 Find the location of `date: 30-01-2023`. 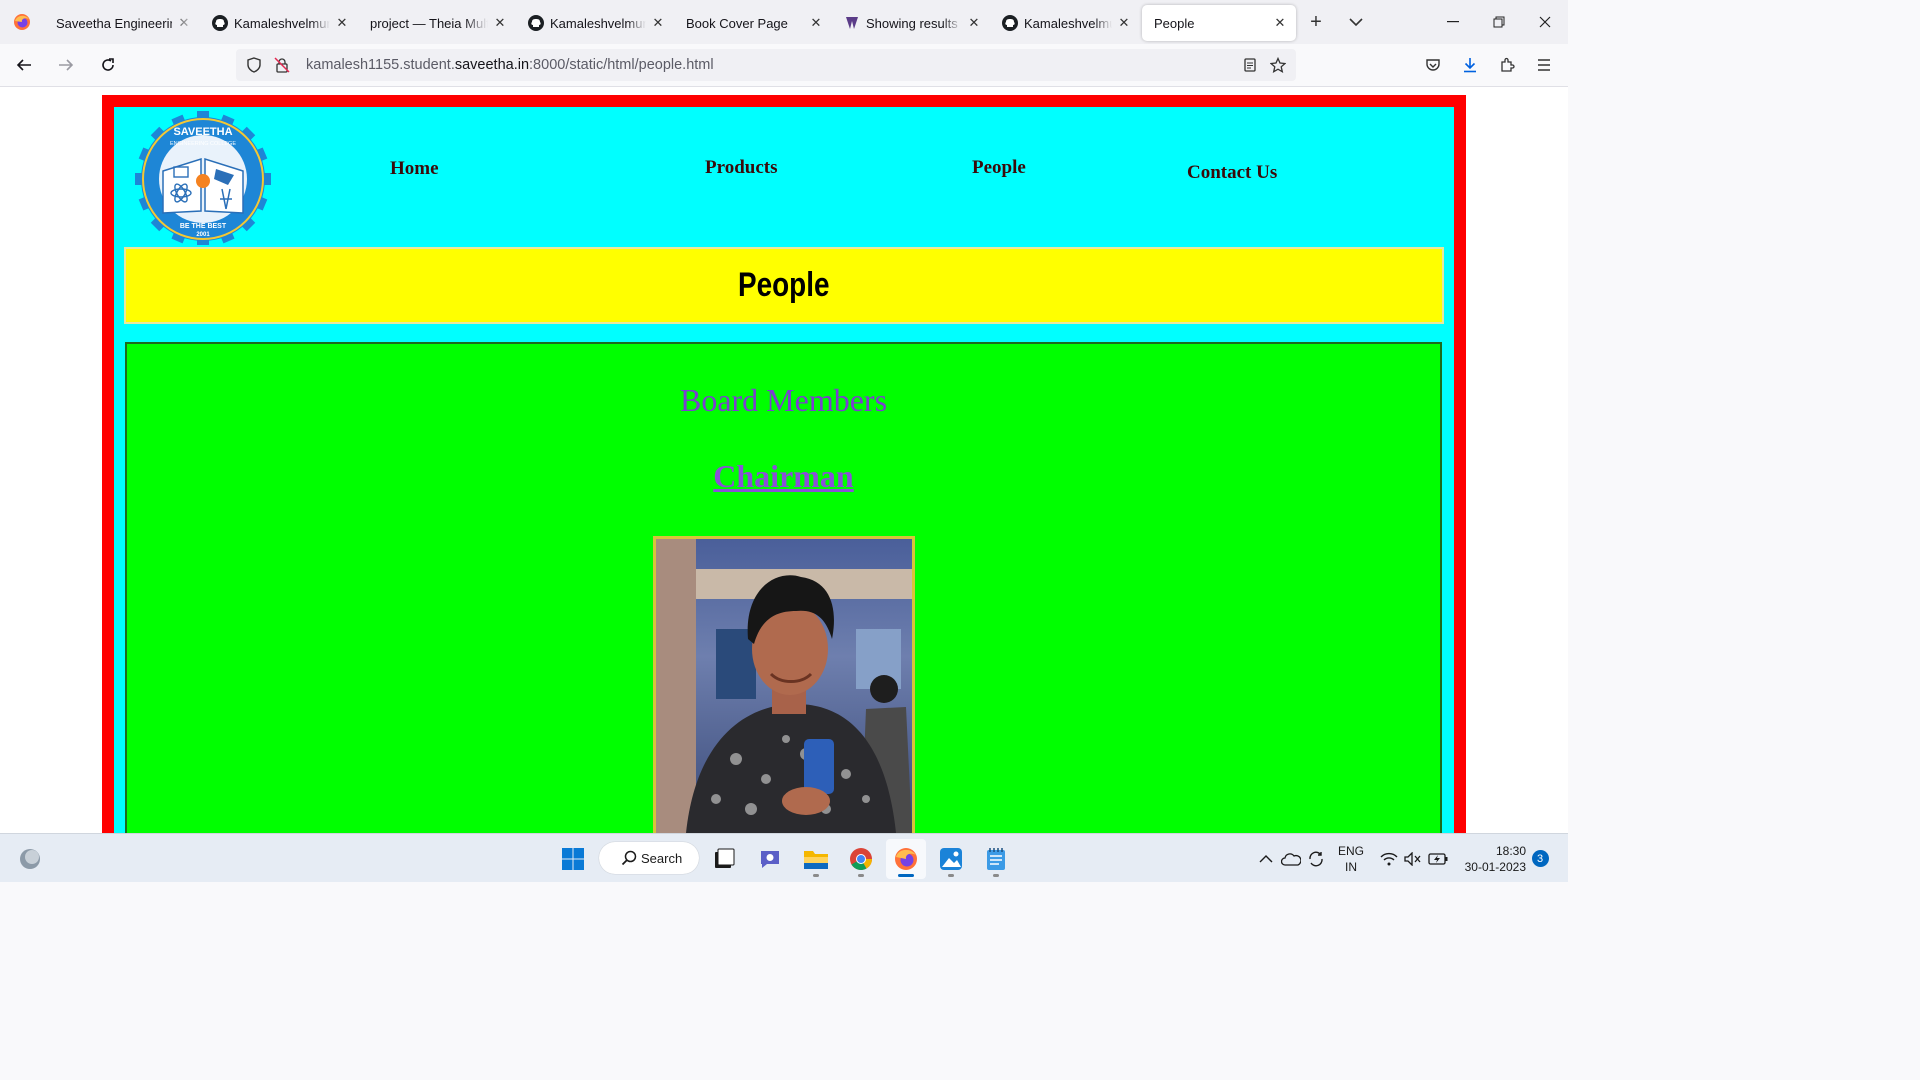

date: 30-01-2023 is located at coordinates (1495, 866).